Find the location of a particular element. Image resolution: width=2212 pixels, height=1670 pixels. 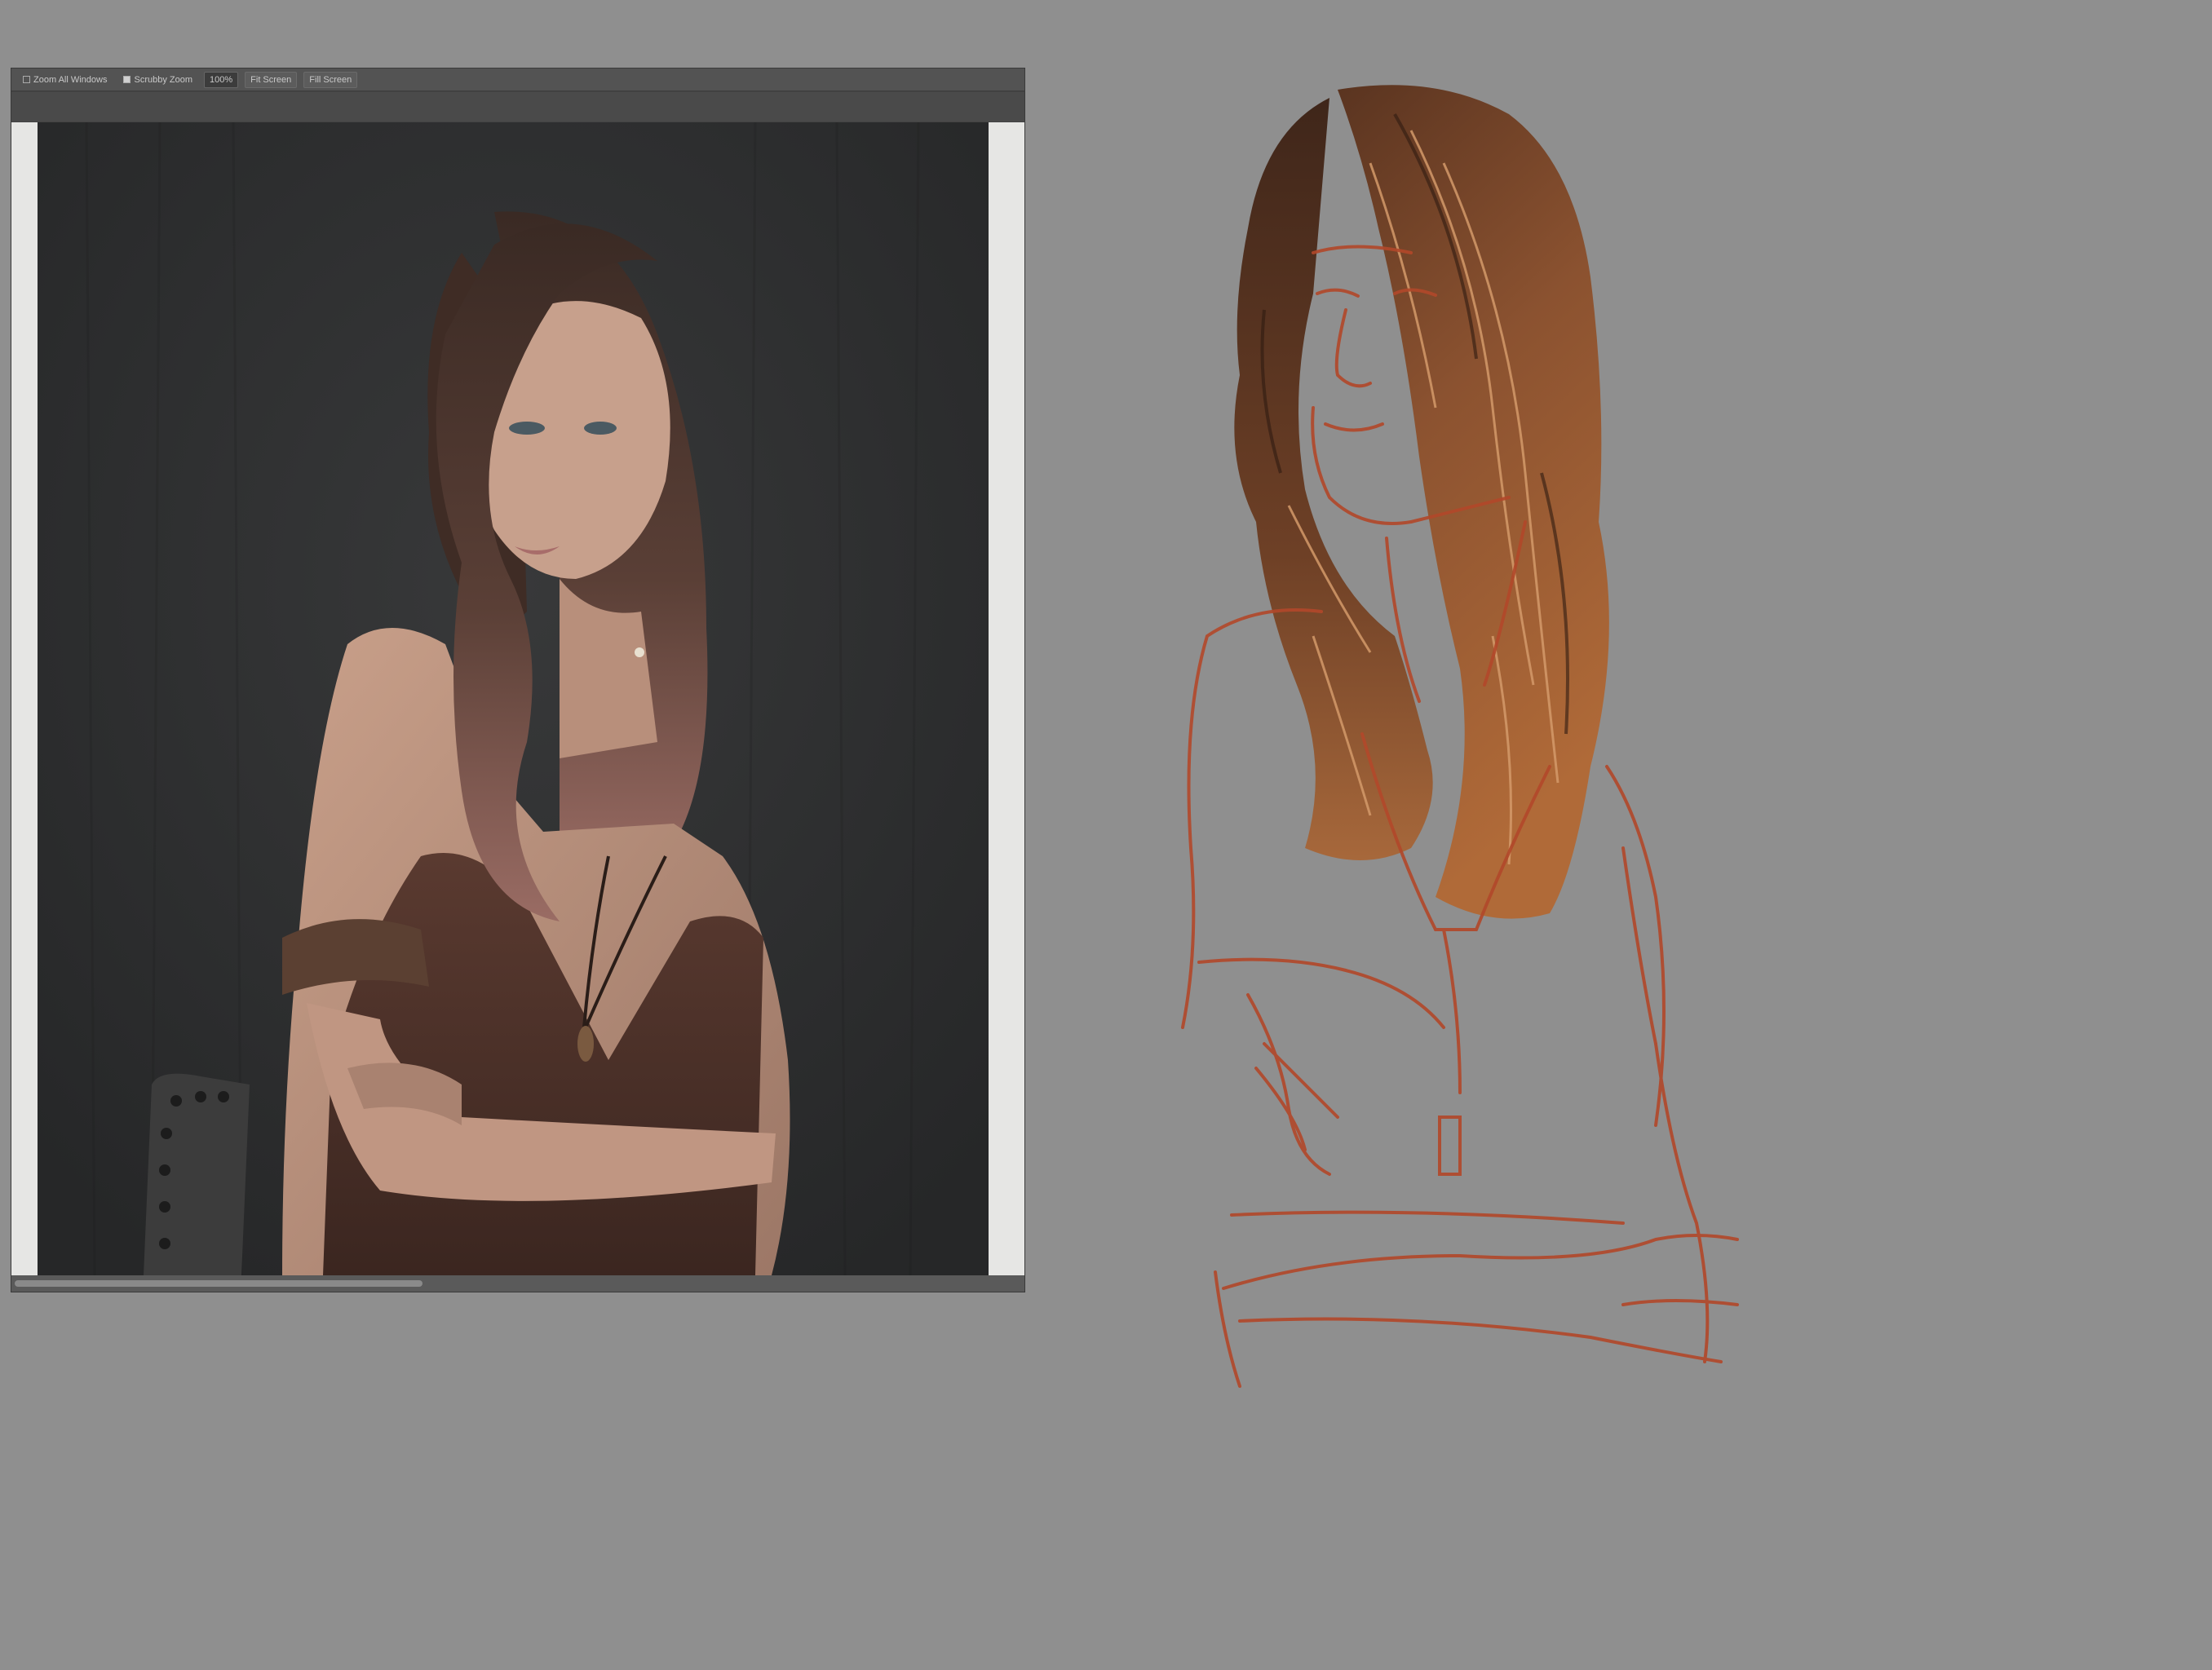

scrubby-zoom-label: Scrubby Zoom is located at coordinates (164, 79).